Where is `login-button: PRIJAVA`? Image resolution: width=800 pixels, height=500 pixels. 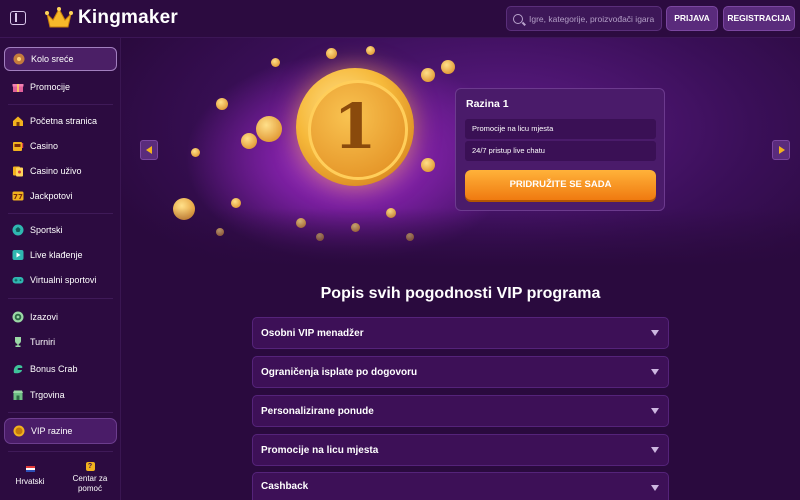
login-button: PRIJAVA is located at coordinates (692, 18).